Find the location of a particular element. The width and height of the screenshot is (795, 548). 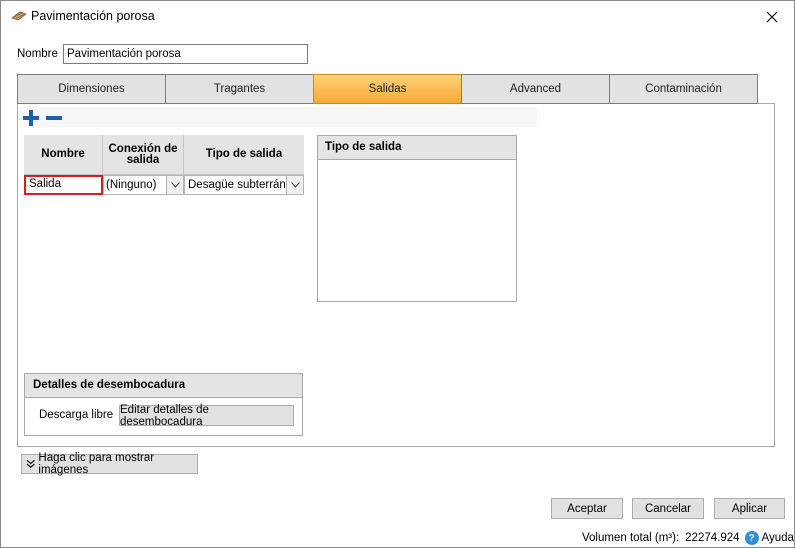

help-icon: ? is located at coordinates (751, 538).